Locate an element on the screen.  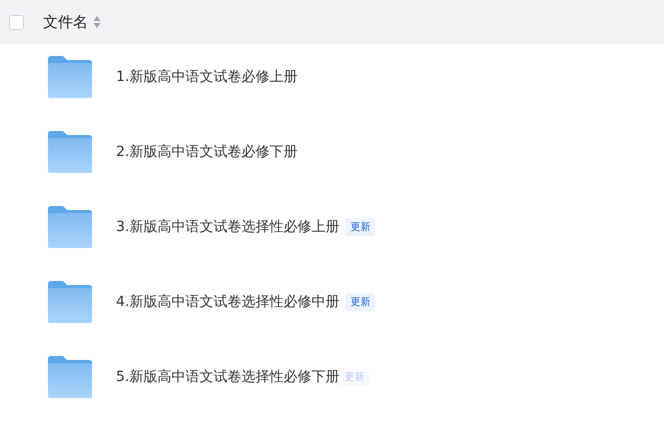
select-all-checkbox is located at coordinates (16, 22).